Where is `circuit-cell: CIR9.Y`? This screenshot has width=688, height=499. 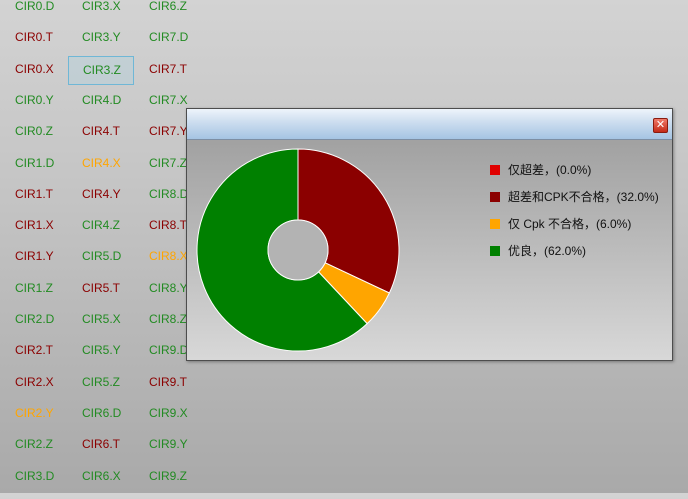
circuit-cell: CIR9.Y is located at coordinates (182, 452).